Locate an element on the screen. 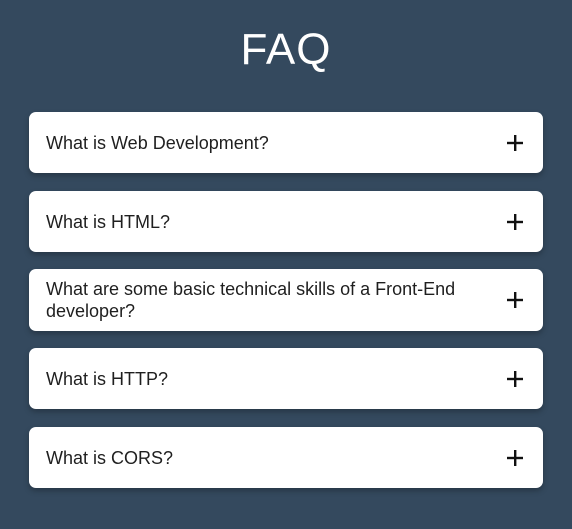 The height and width of the screenshot is (529, 572). faq-item-html: What is HTML? is located at coordinates (286, 221).